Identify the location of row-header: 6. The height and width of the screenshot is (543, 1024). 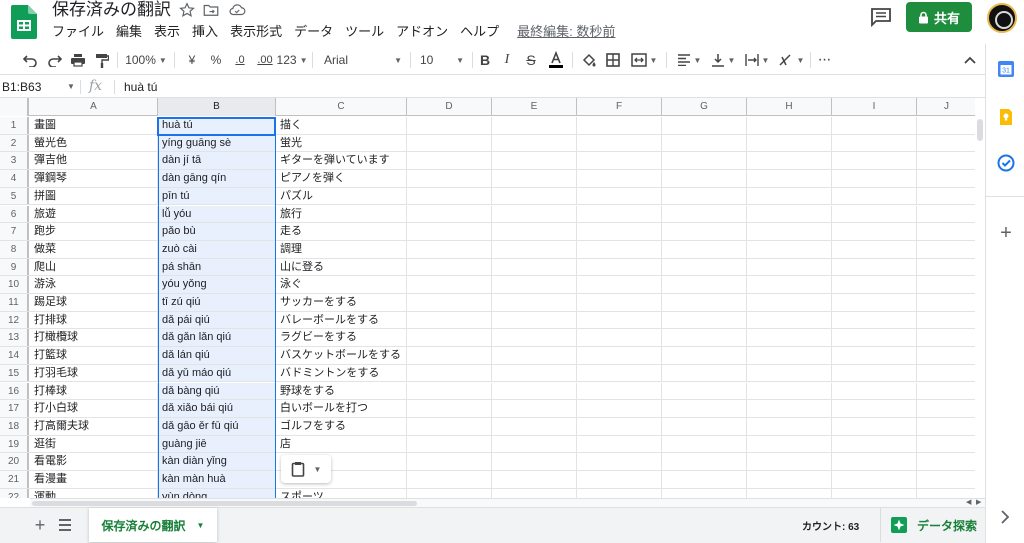
(14, 214).